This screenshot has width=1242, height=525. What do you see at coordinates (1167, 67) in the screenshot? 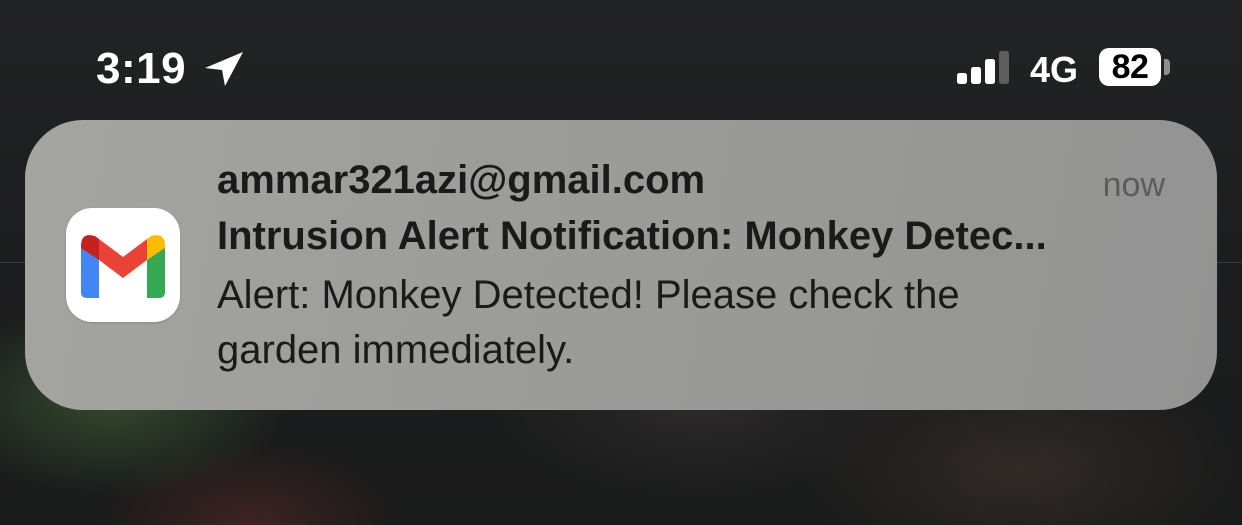
I see `battery-cap` at bounding box center [1167, 67].